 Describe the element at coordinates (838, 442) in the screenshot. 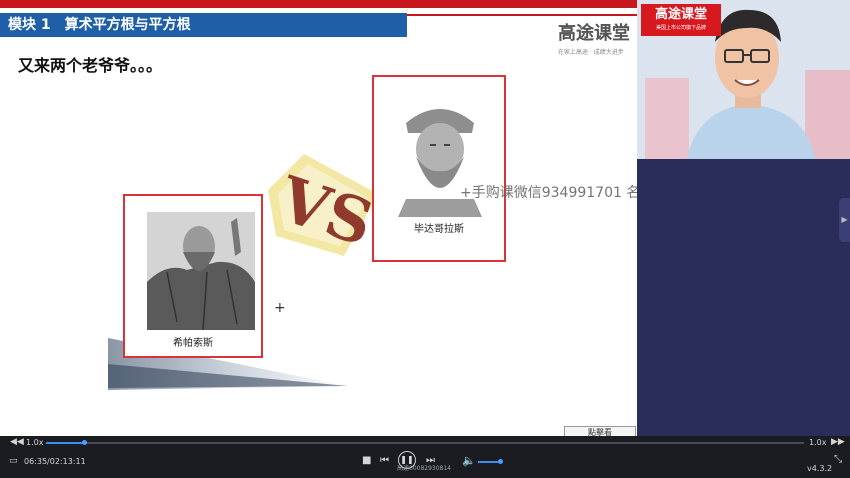

I see `fast-forward-icon: ▶▶` at that location.